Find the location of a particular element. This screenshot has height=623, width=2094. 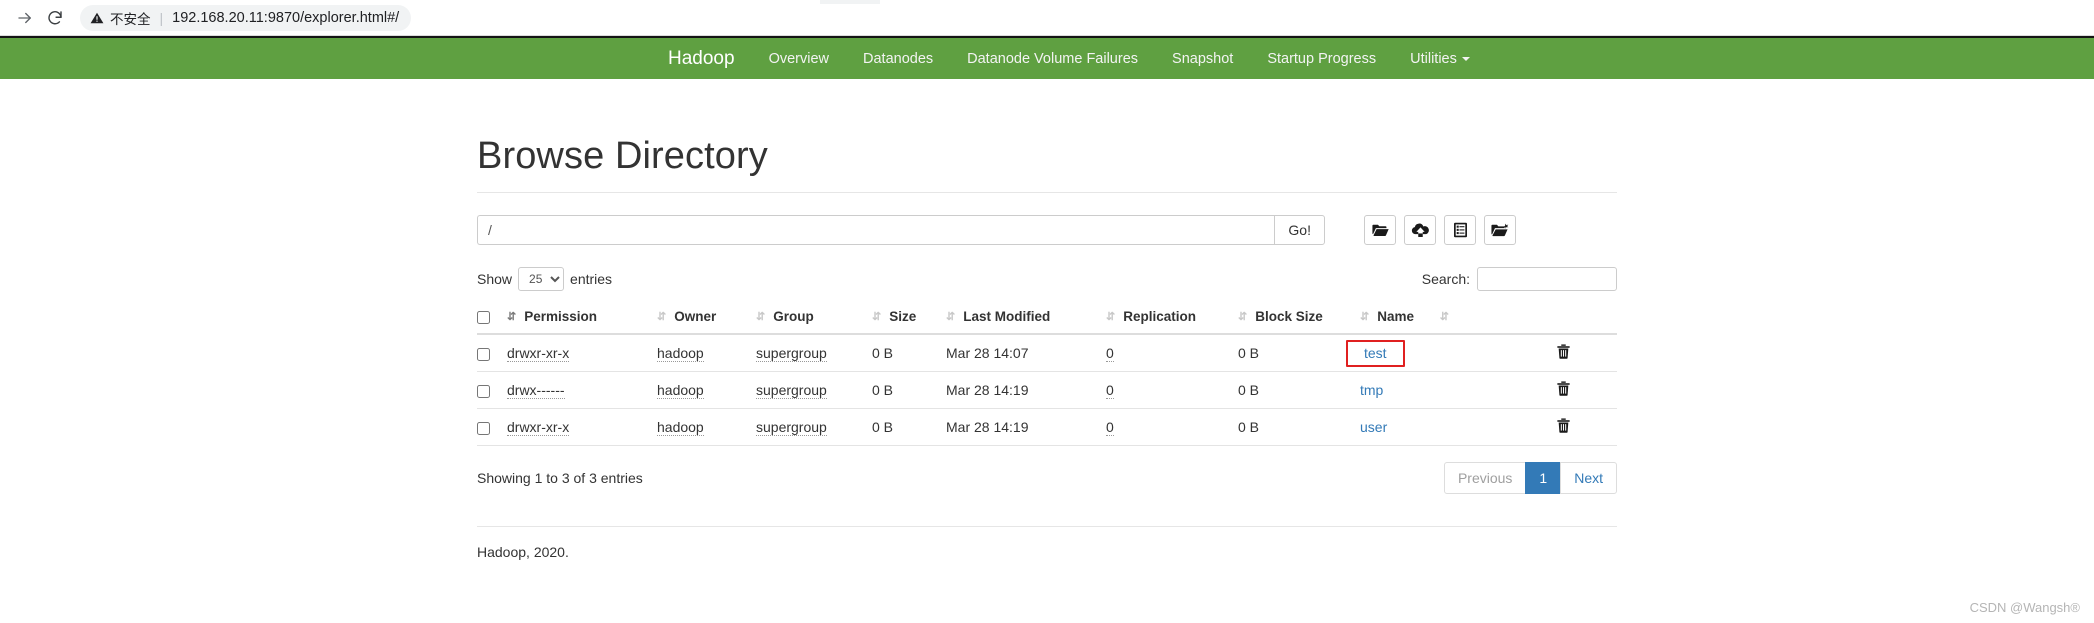

reload-icon is located at coordinates (55, 18).